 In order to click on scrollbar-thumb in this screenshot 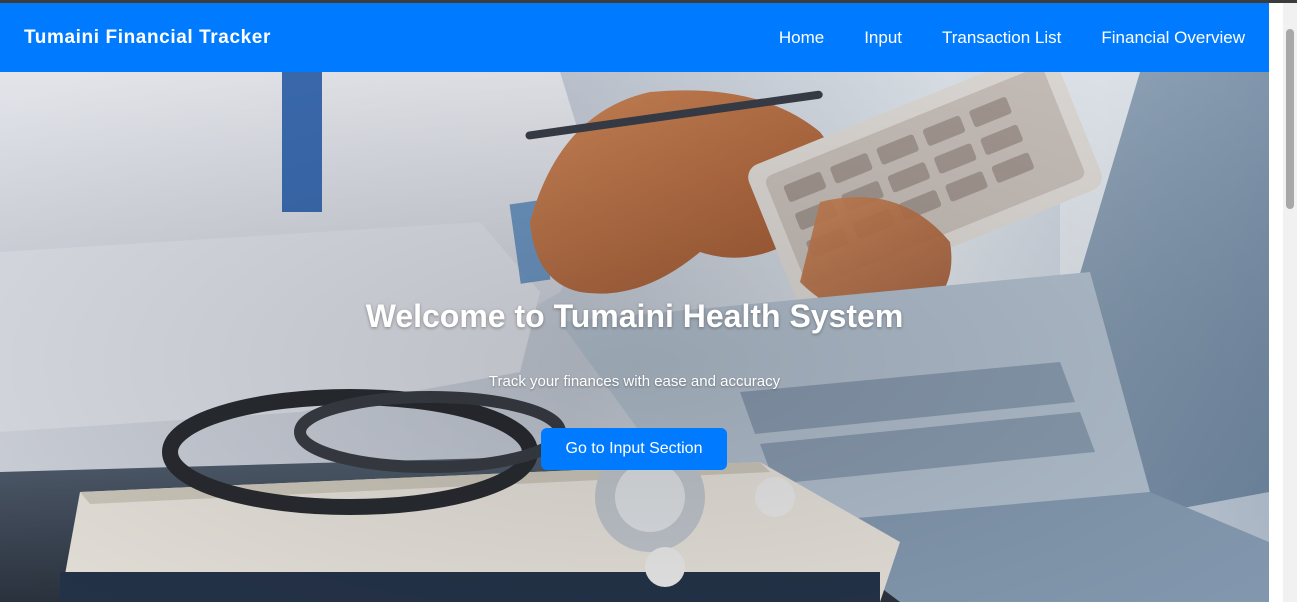, I will do `click(1290, 119)`.